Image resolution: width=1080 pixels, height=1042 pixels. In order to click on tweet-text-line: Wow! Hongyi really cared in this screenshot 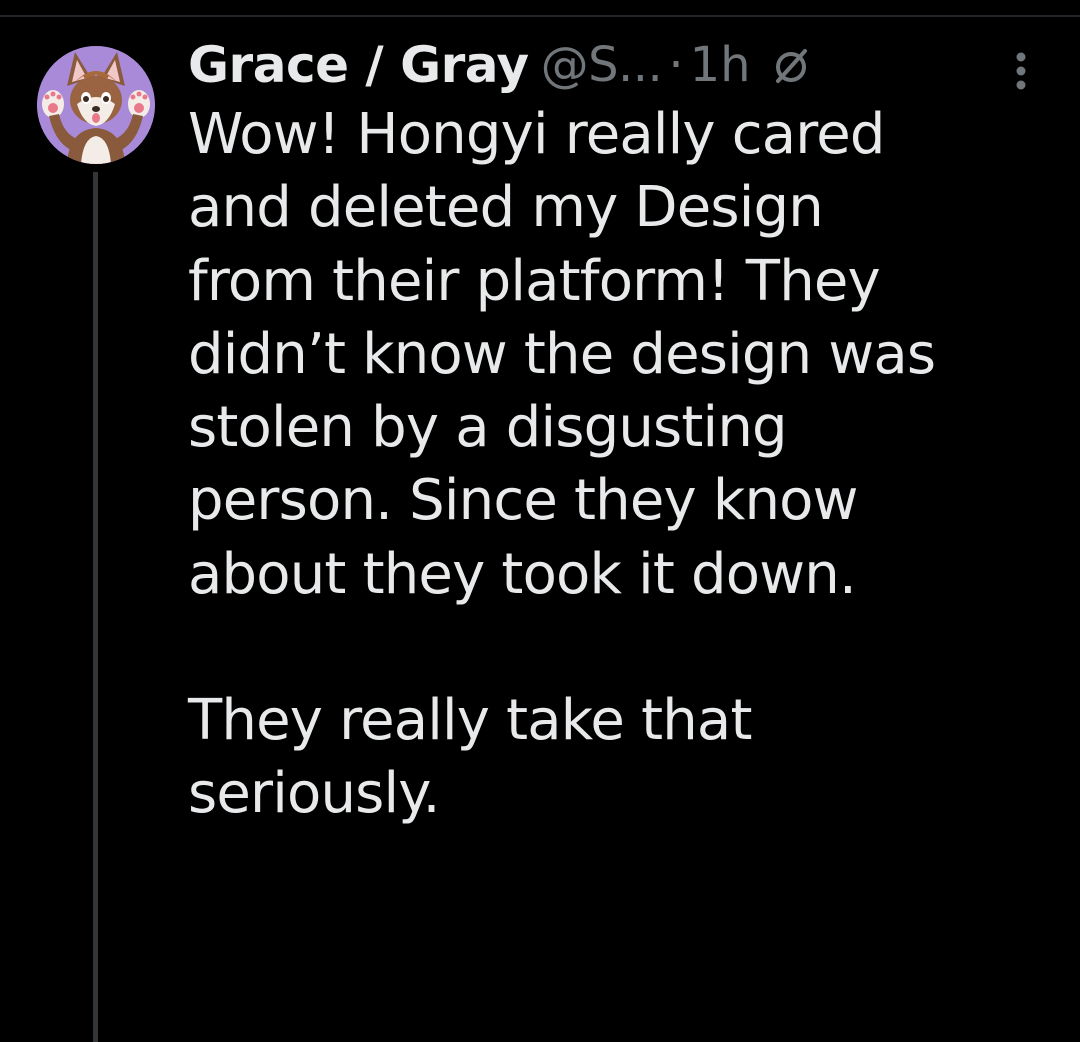, I will do `click(536, 134)`.